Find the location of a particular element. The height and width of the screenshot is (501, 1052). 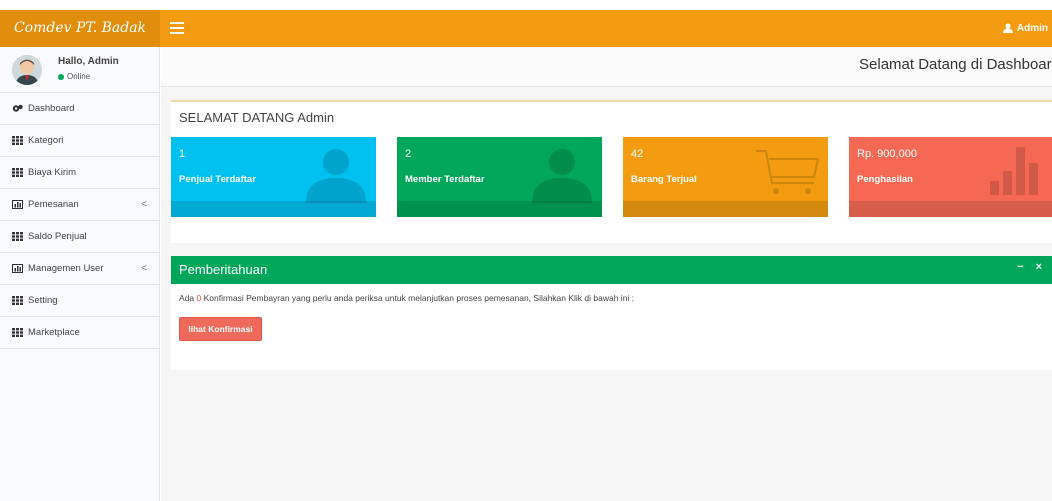

online-status-icon is located at coordinates (61, 76).